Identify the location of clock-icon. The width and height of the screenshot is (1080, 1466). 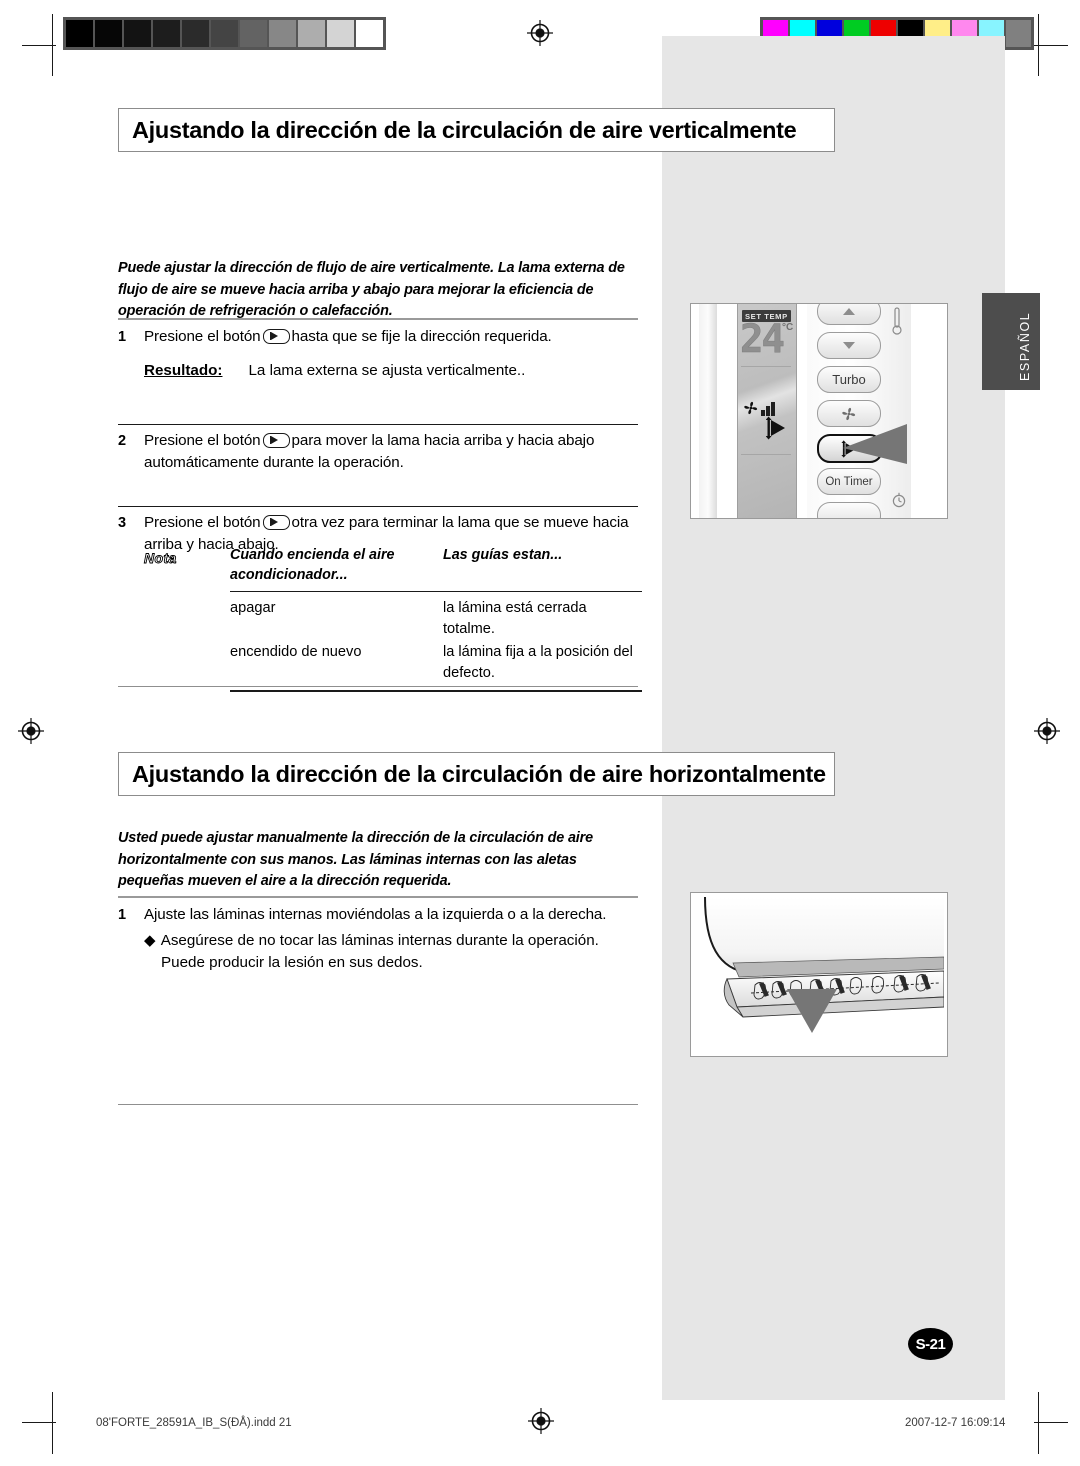
(899, 502).